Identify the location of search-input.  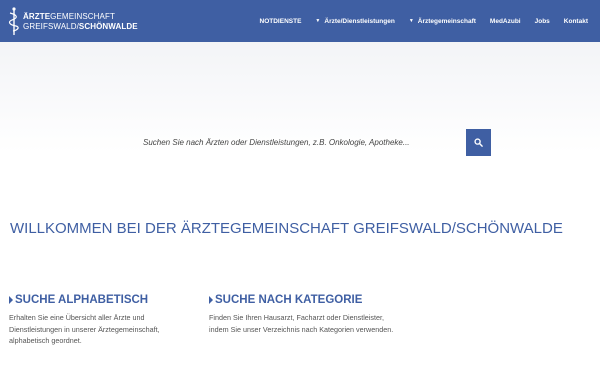
(301, 142).